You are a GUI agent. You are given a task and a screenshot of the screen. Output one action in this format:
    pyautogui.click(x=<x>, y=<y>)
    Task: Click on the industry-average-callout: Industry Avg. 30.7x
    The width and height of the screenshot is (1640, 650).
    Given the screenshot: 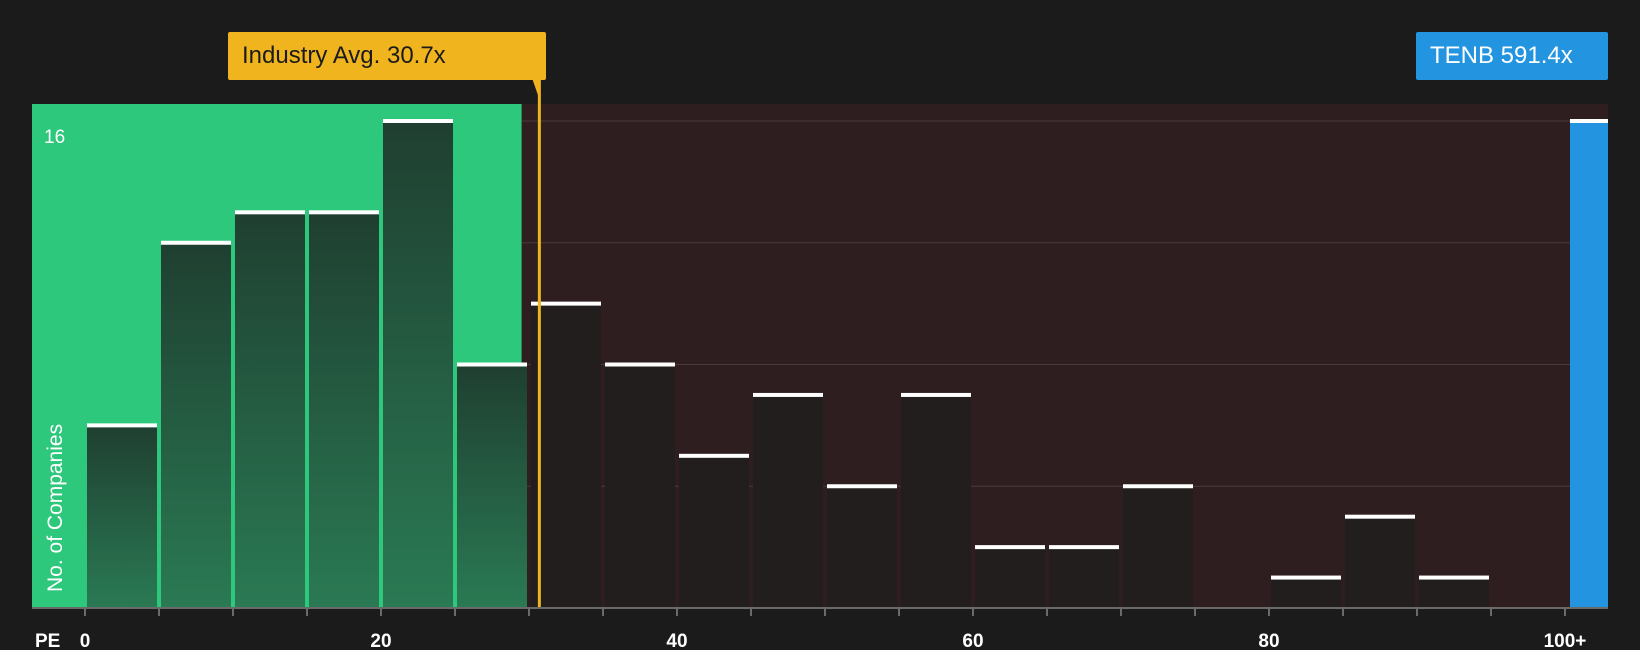 What is the action you would take?
    pyautogui.click(x=387, y=56)
    